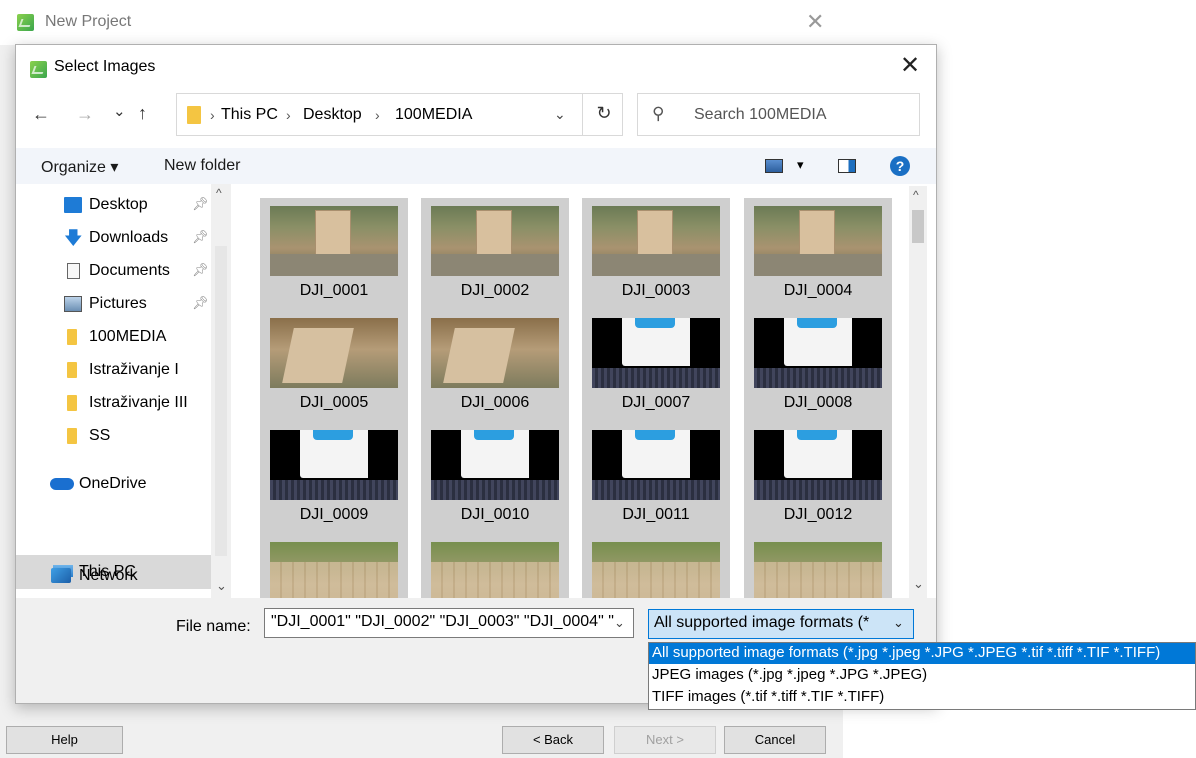 The width and height of the screenshot is (1196, 758). Describe the element at coordinates (818, 478) in the screenshot. I see `file-item: DJI_0012` at that location.